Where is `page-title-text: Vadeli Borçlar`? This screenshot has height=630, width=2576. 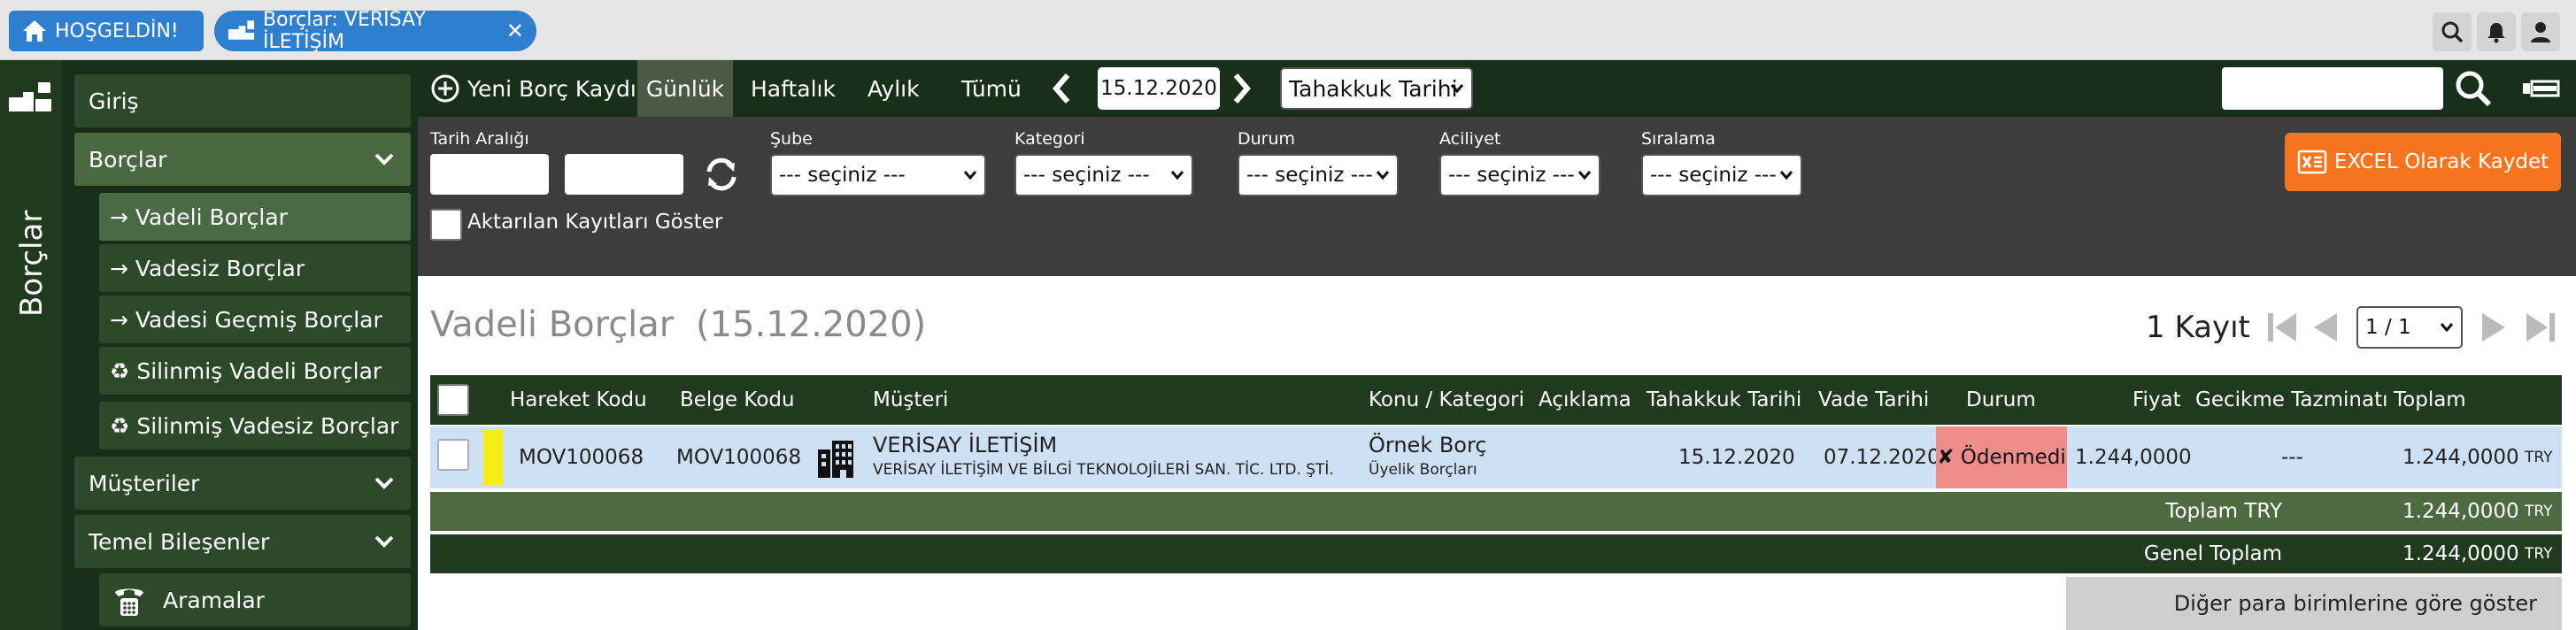 page-title-text: Vadeli Borçlar is located at coordinates (552, 324).